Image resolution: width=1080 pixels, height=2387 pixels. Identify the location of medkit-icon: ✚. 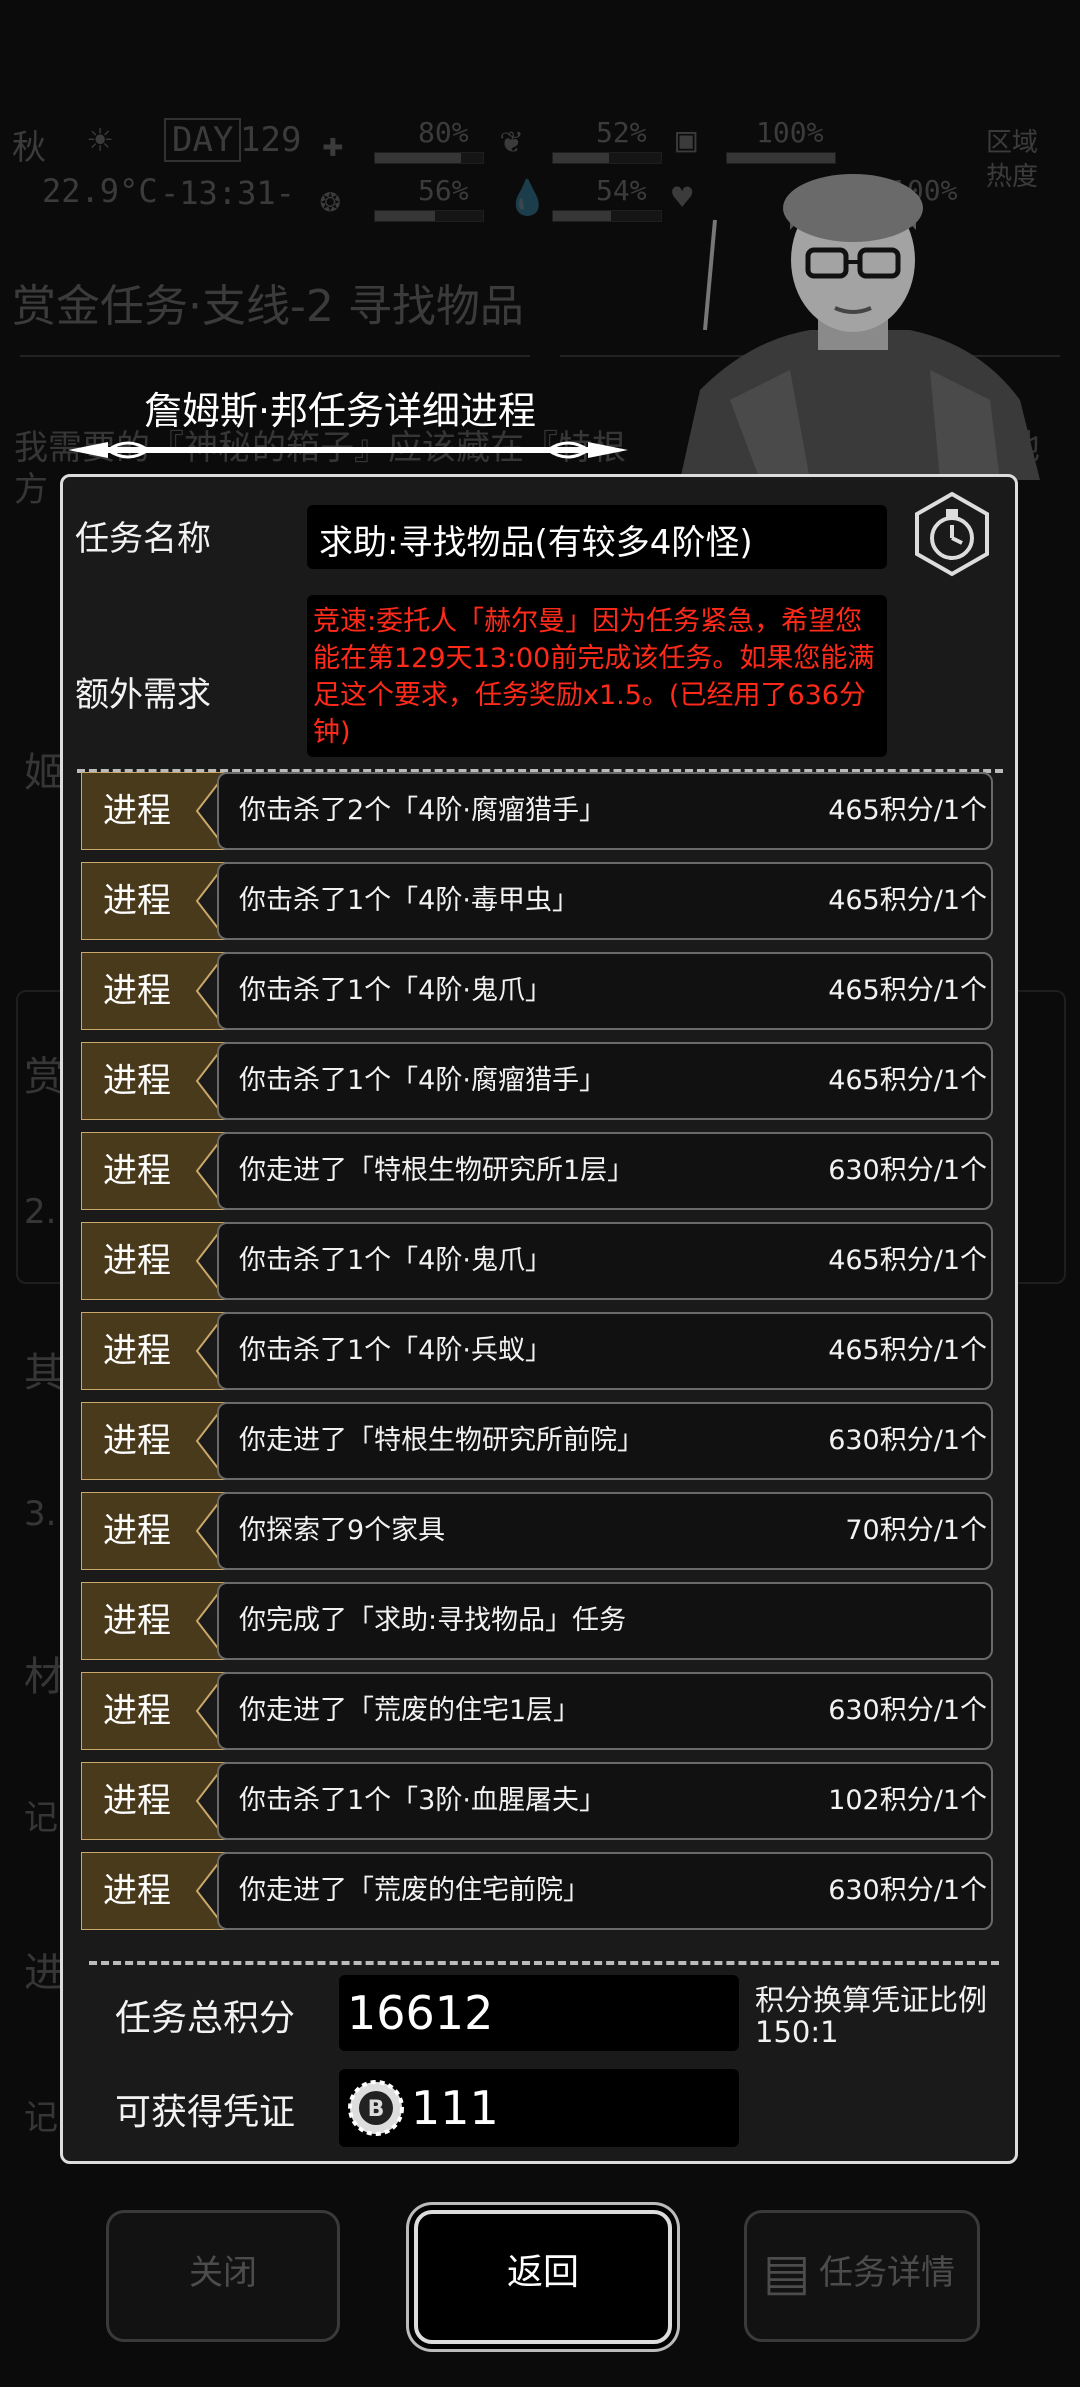
(333, 144).